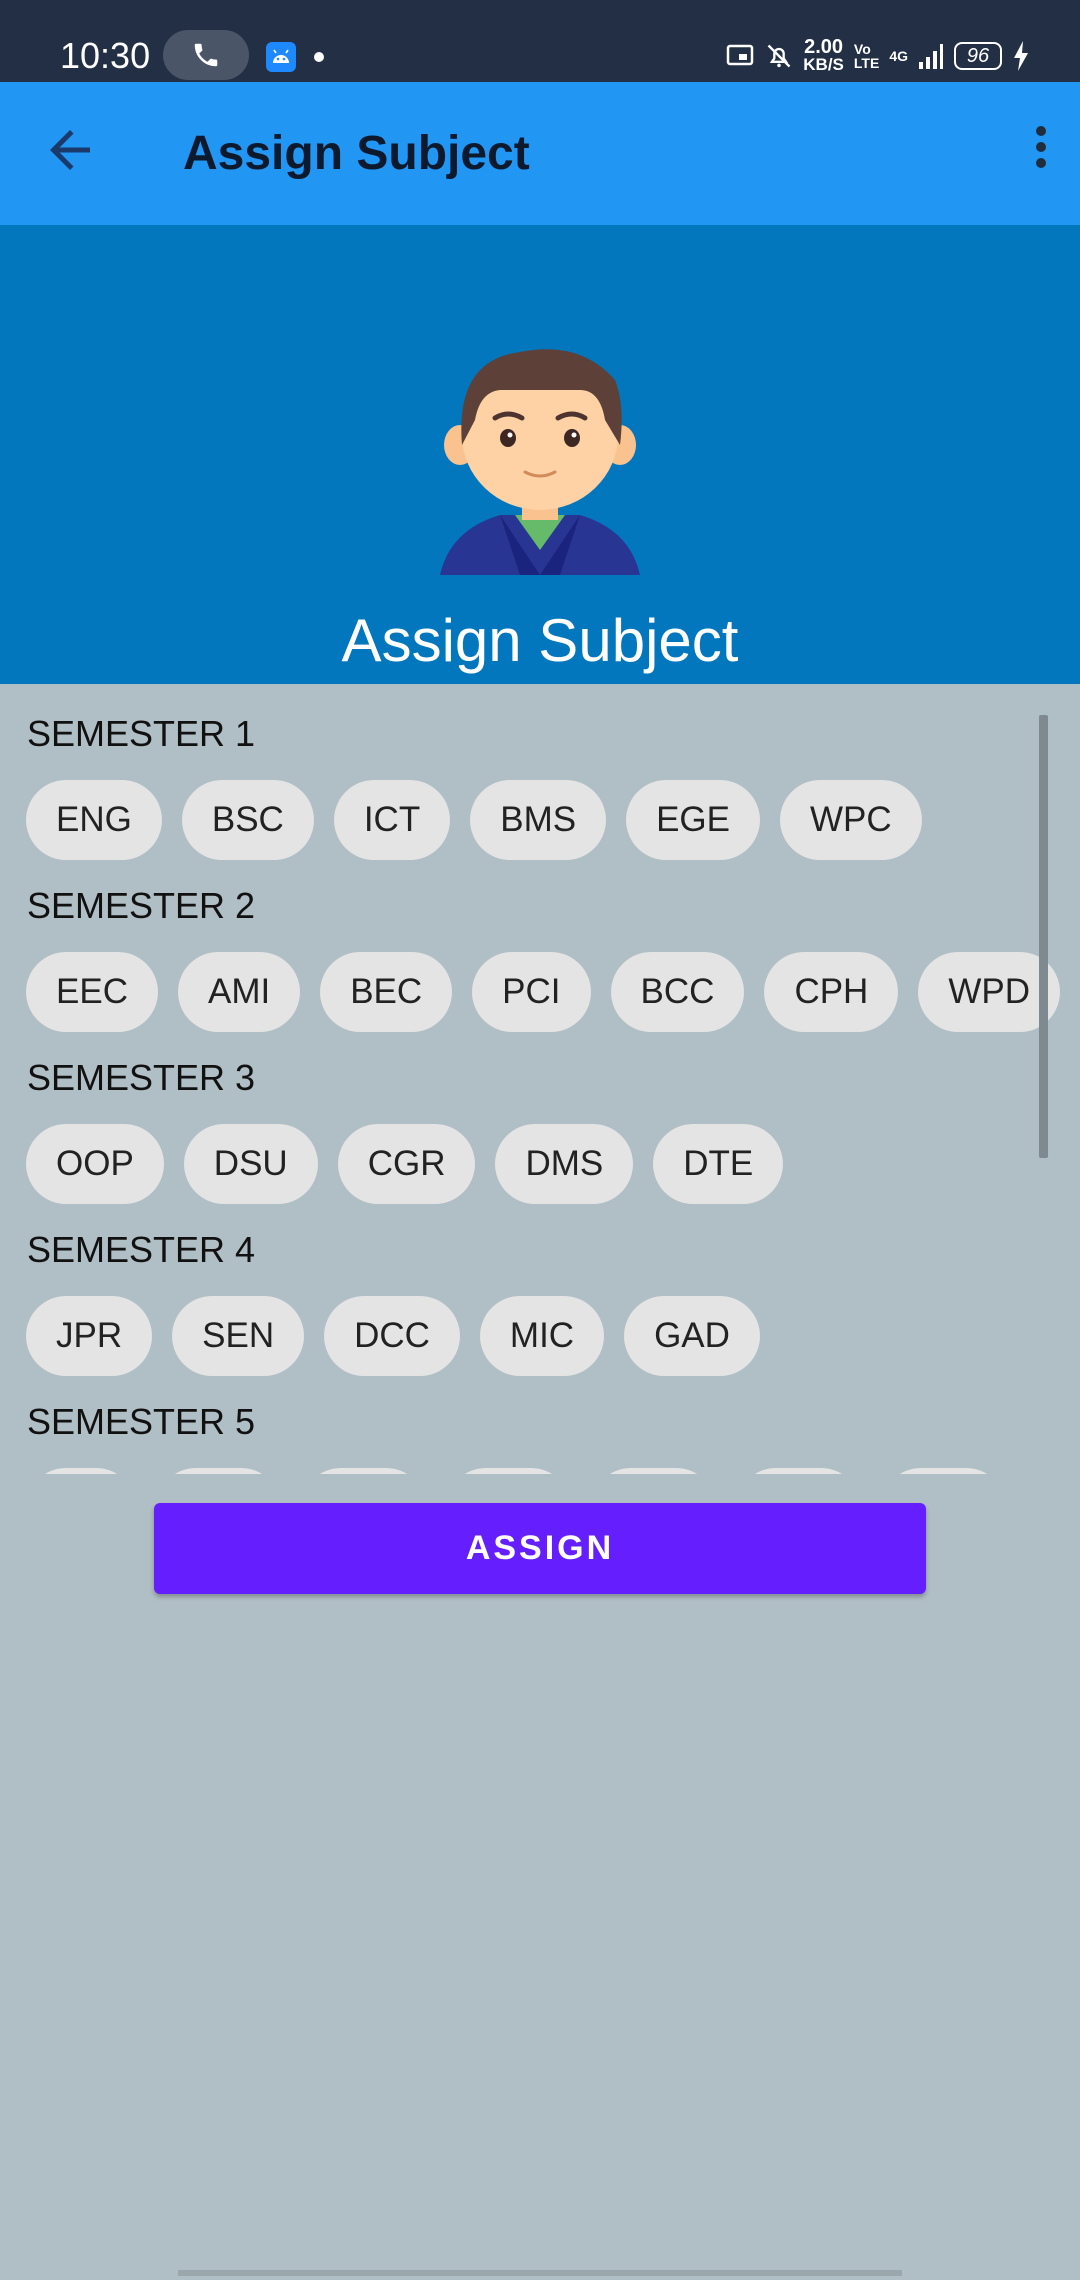 Image resolution: width=1080 pixels, height=2280 pixels. I want to click on subject-chip: GAD, so click(692, 1336).